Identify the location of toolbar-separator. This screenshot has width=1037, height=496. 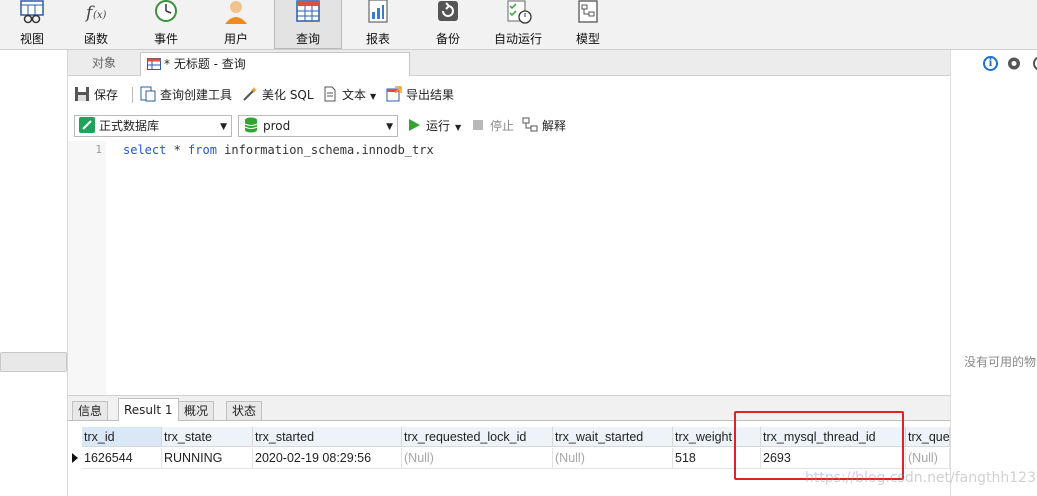
(132, 95).